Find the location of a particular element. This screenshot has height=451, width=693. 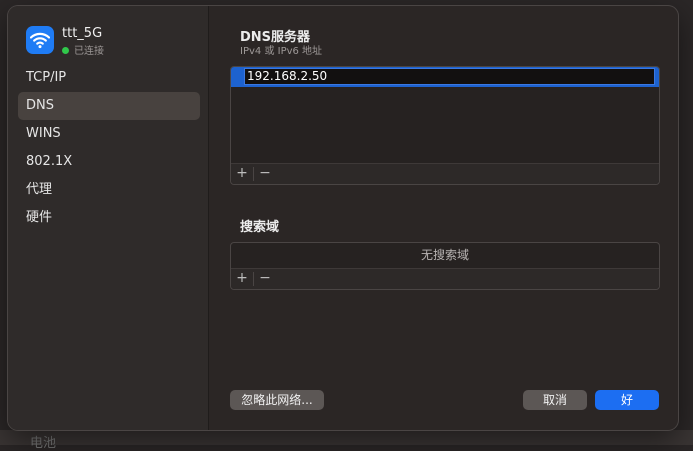

connected-dot-icon is located at coordinates (65, 50).